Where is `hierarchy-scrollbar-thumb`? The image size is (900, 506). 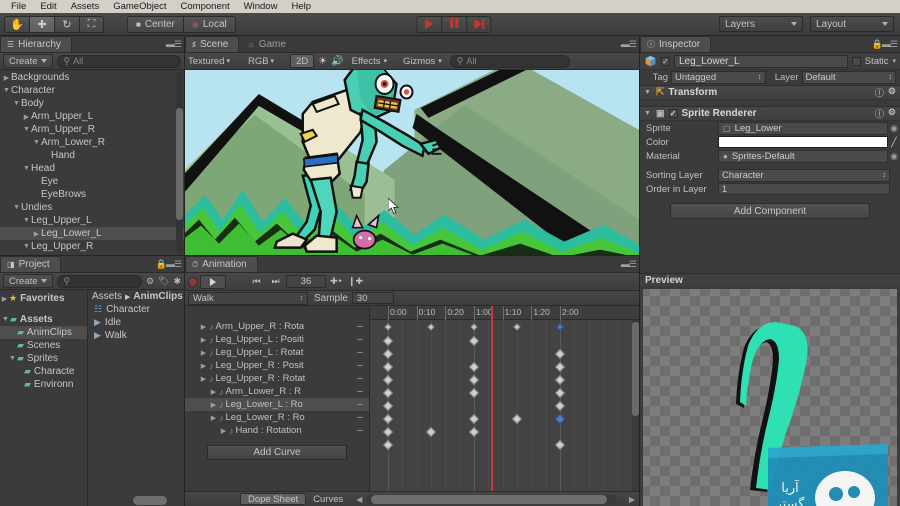
hierarchy-scrollbar-thumb is located at coordinates (179, 164).